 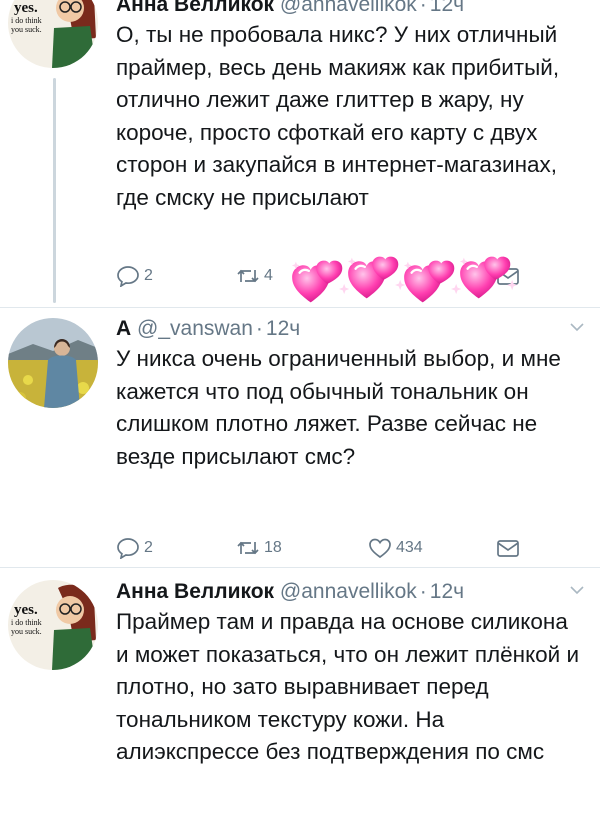 What do you see at coordinates (409, 547) in the screenshot?
I see `like-count: 434` at bounding box center [409, 547].